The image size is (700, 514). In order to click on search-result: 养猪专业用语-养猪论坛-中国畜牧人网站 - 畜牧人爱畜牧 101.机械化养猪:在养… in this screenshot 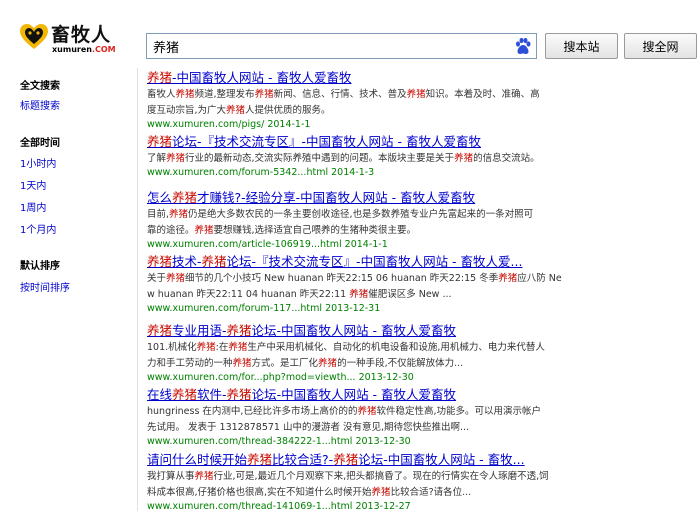, I will do `click(422, 354)`.